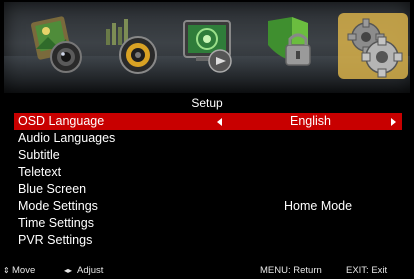 The width and height of the screenshot is (414, 279). Describe the element at coordinates (373, 46) in the screenshot. I see `setup-gear-icon` at that location.